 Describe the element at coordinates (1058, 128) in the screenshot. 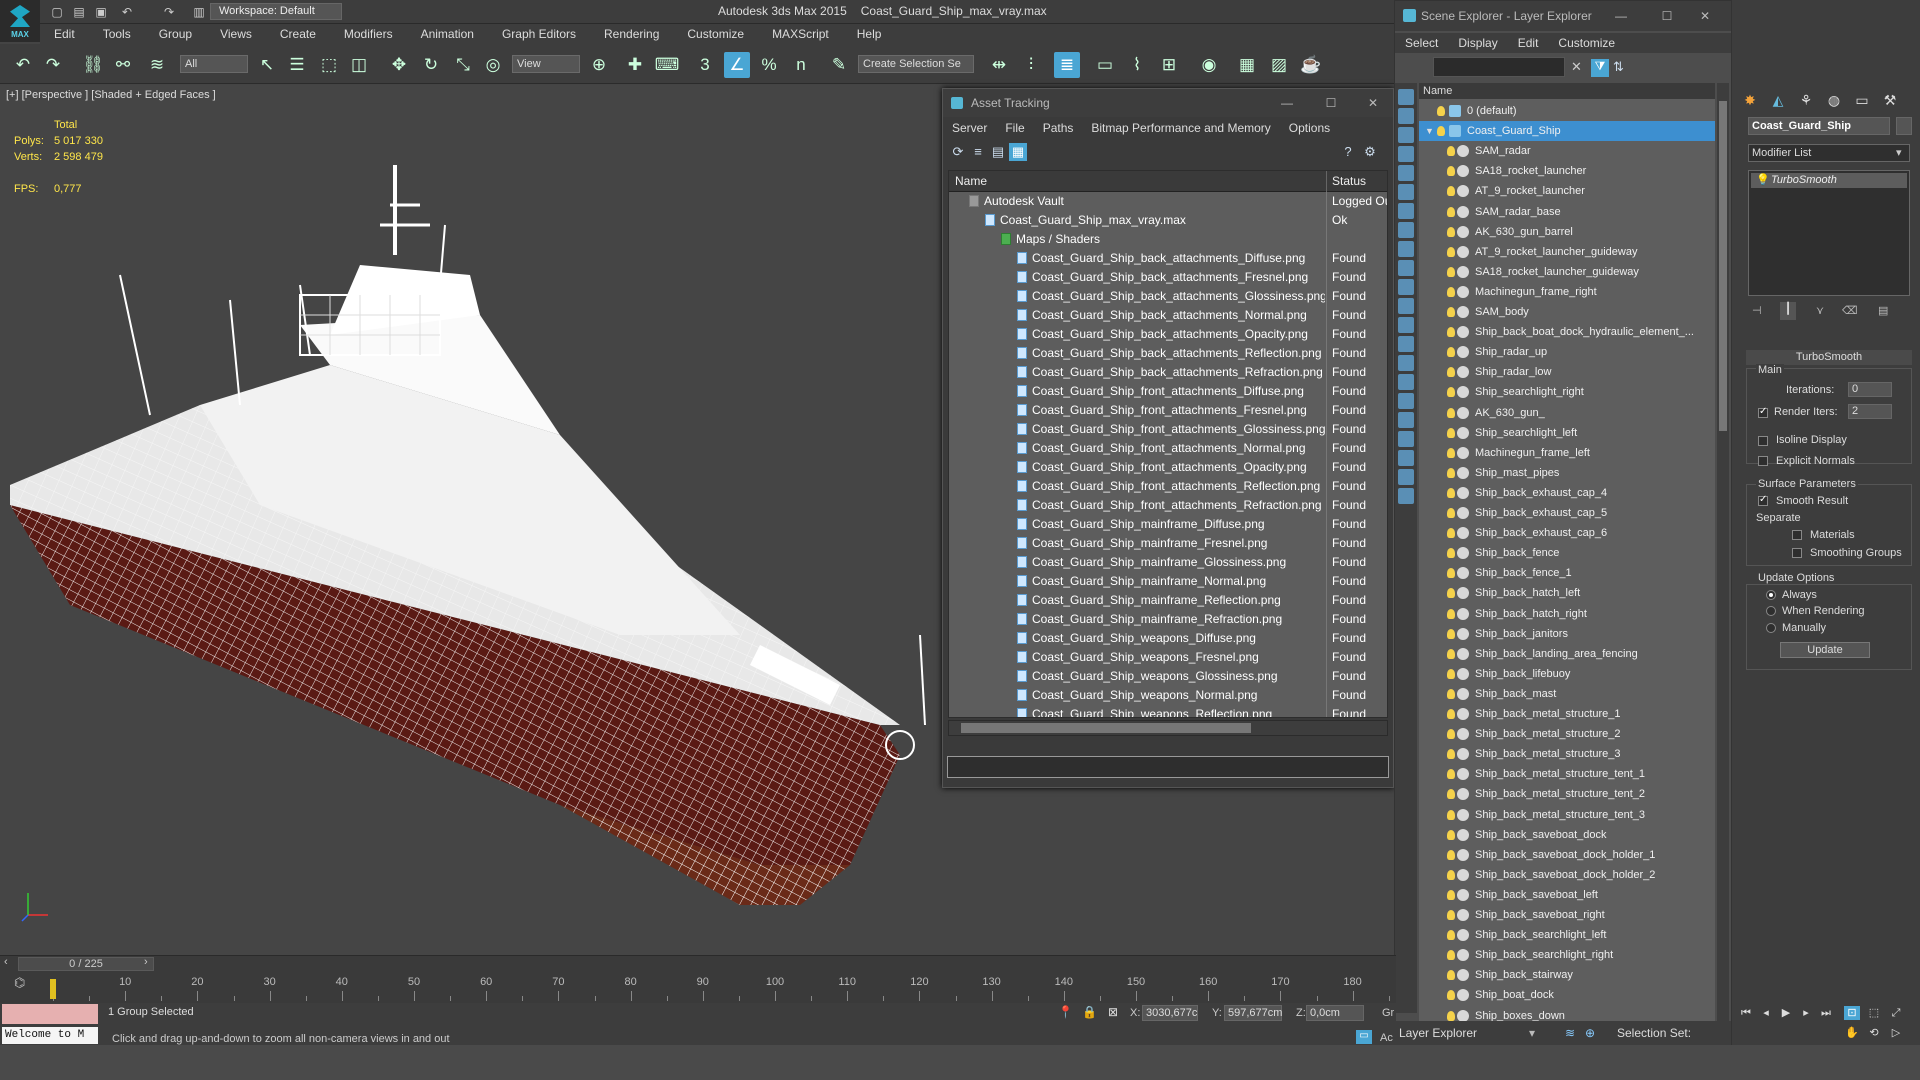

I see `menu-paths: Paths` at that location.